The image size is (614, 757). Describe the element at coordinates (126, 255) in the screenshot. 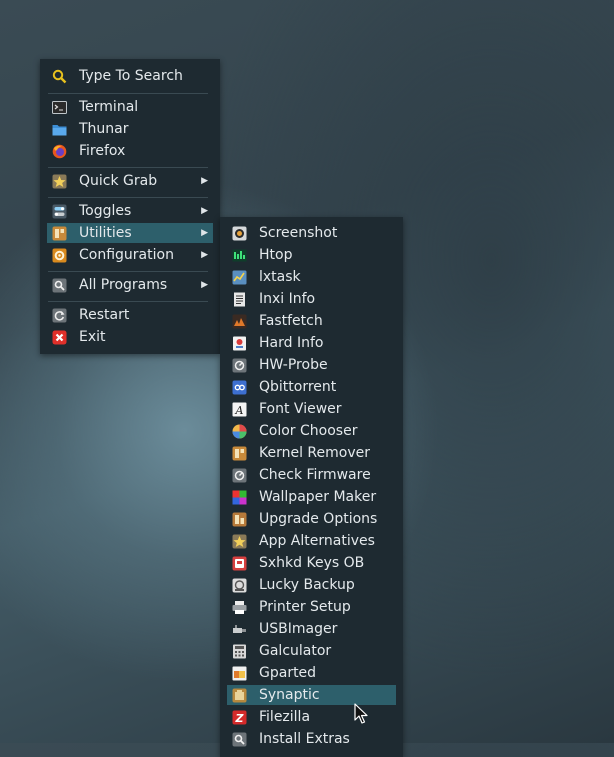

I see `configuration-label: Configuration` at that location.